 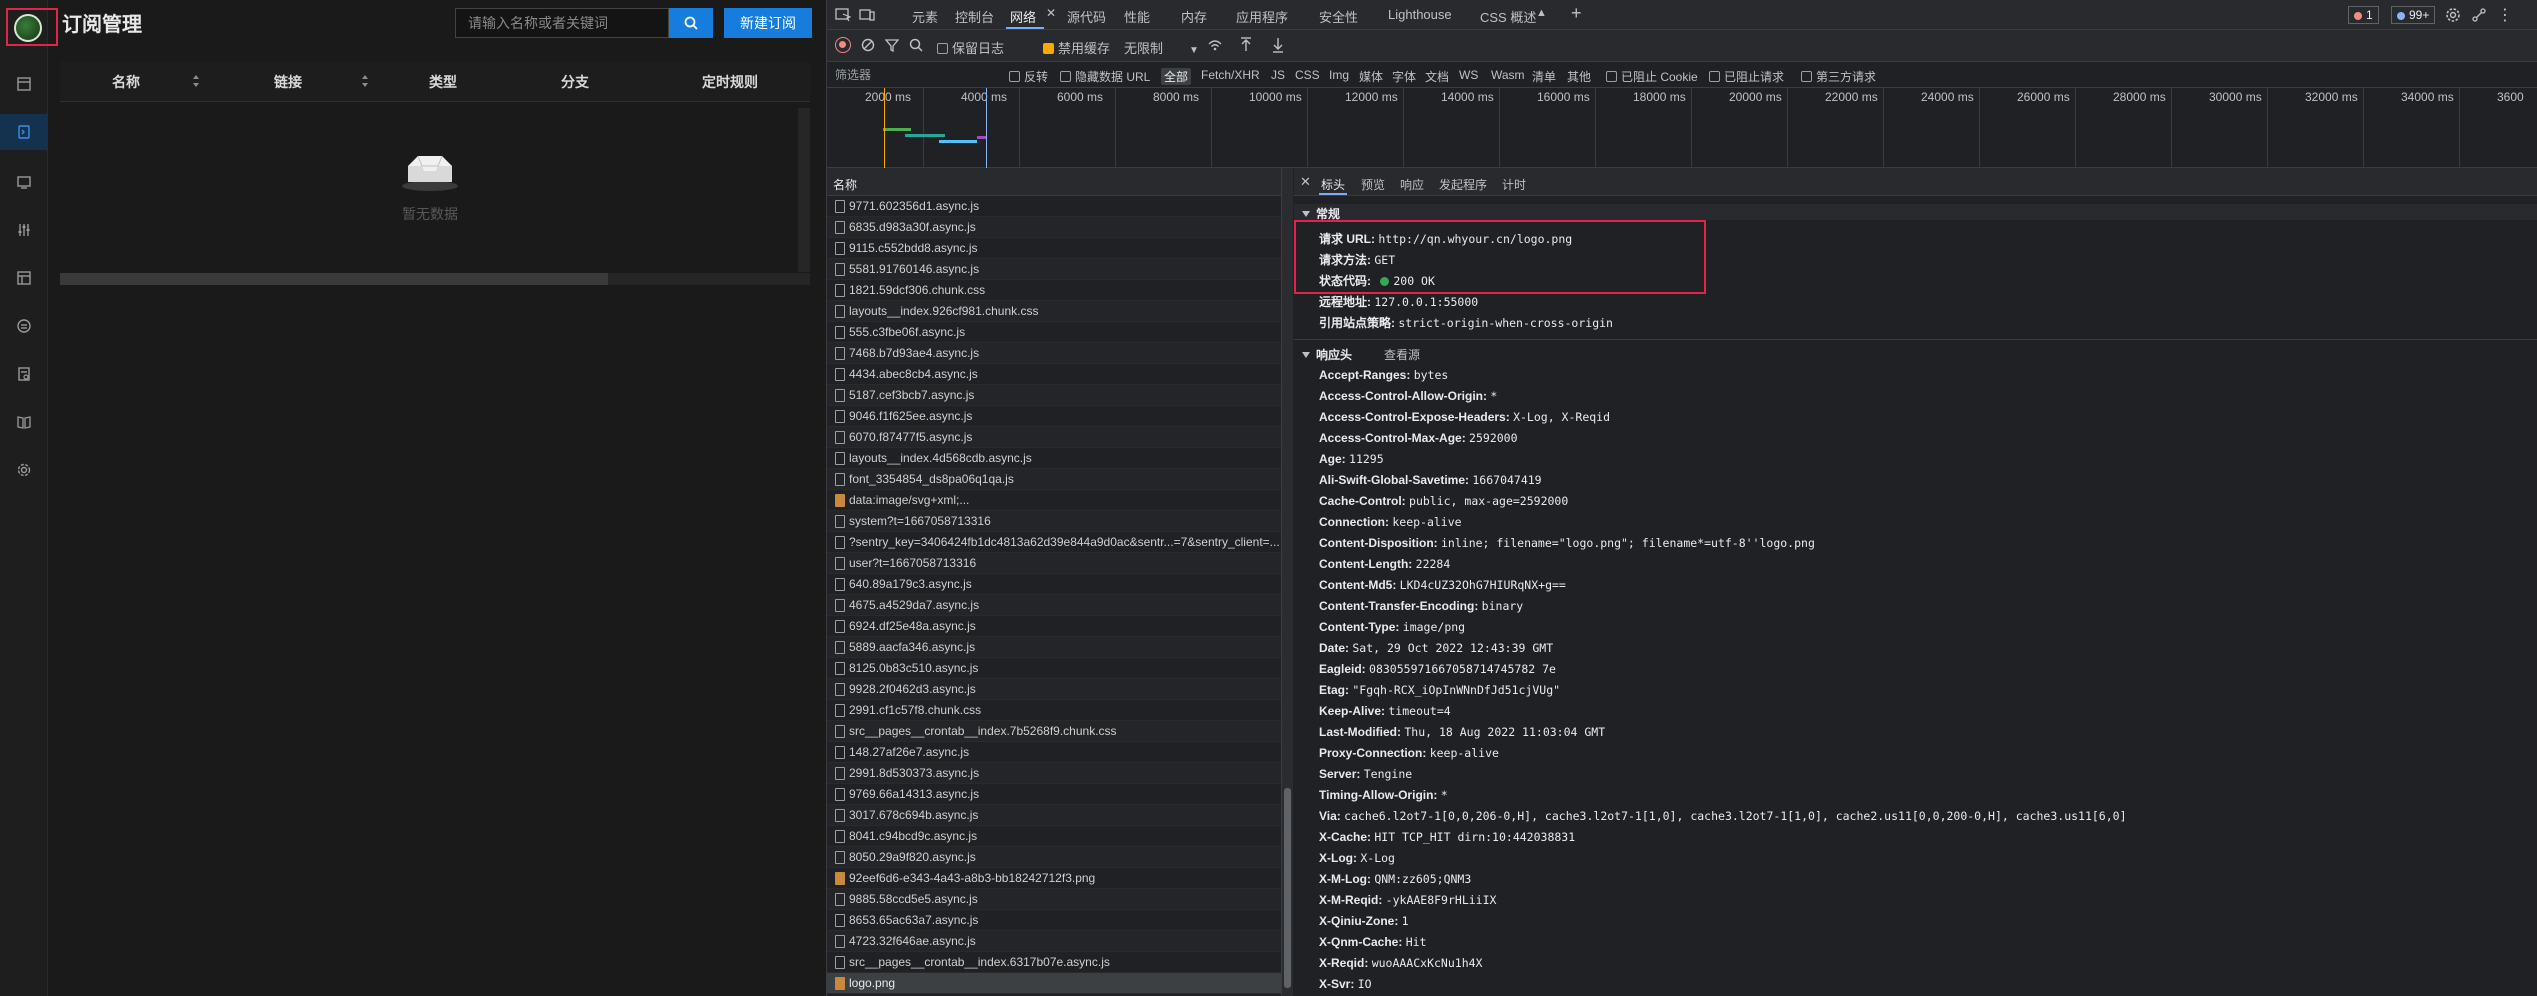 What do you see at coordinates (1054, 836) in the screenshot?
I see `request-row: 8041.c94bcd9c.async.js` at bounding box center [1054, 836].